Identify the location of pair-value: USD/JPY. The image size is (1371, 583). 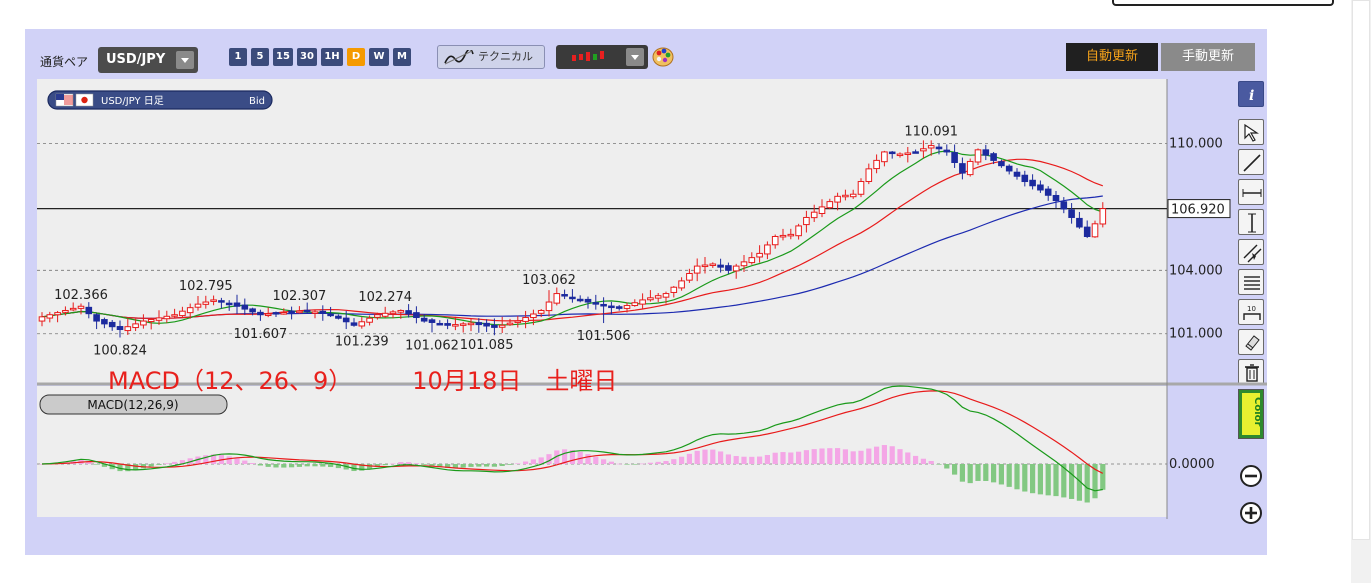
(136, 59).